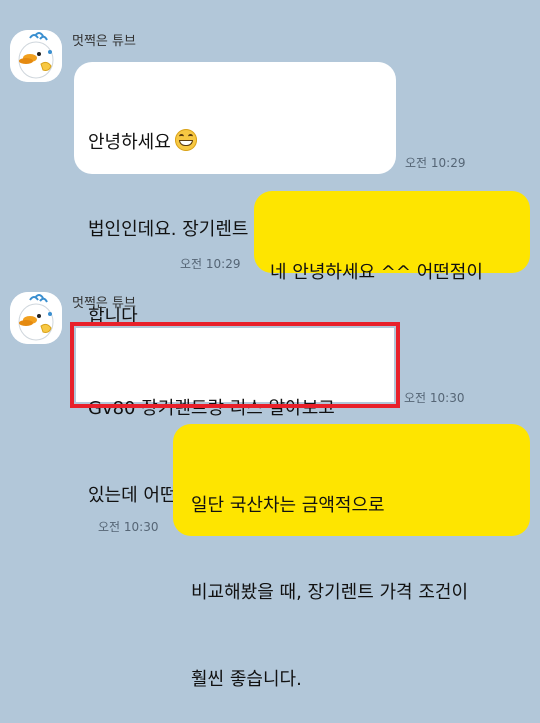 This screenshot has width=540, height=723. I want to click on message-line: 안녕하세요, so click(129, 142).